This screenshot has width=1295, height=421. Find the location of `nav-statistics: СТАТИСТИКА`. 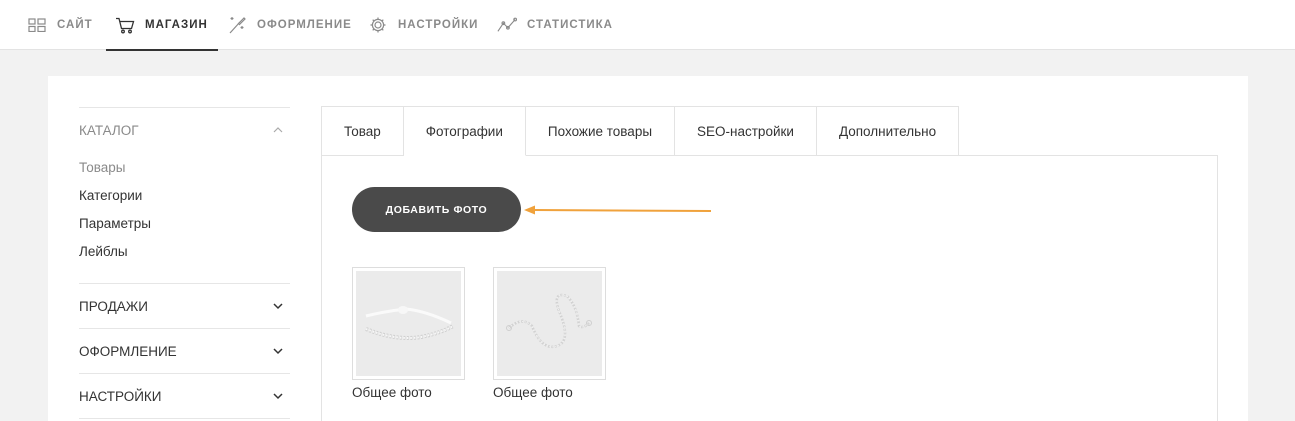

nav-statistics: СТАТИСТИКА is located at coordinates (555, 25).